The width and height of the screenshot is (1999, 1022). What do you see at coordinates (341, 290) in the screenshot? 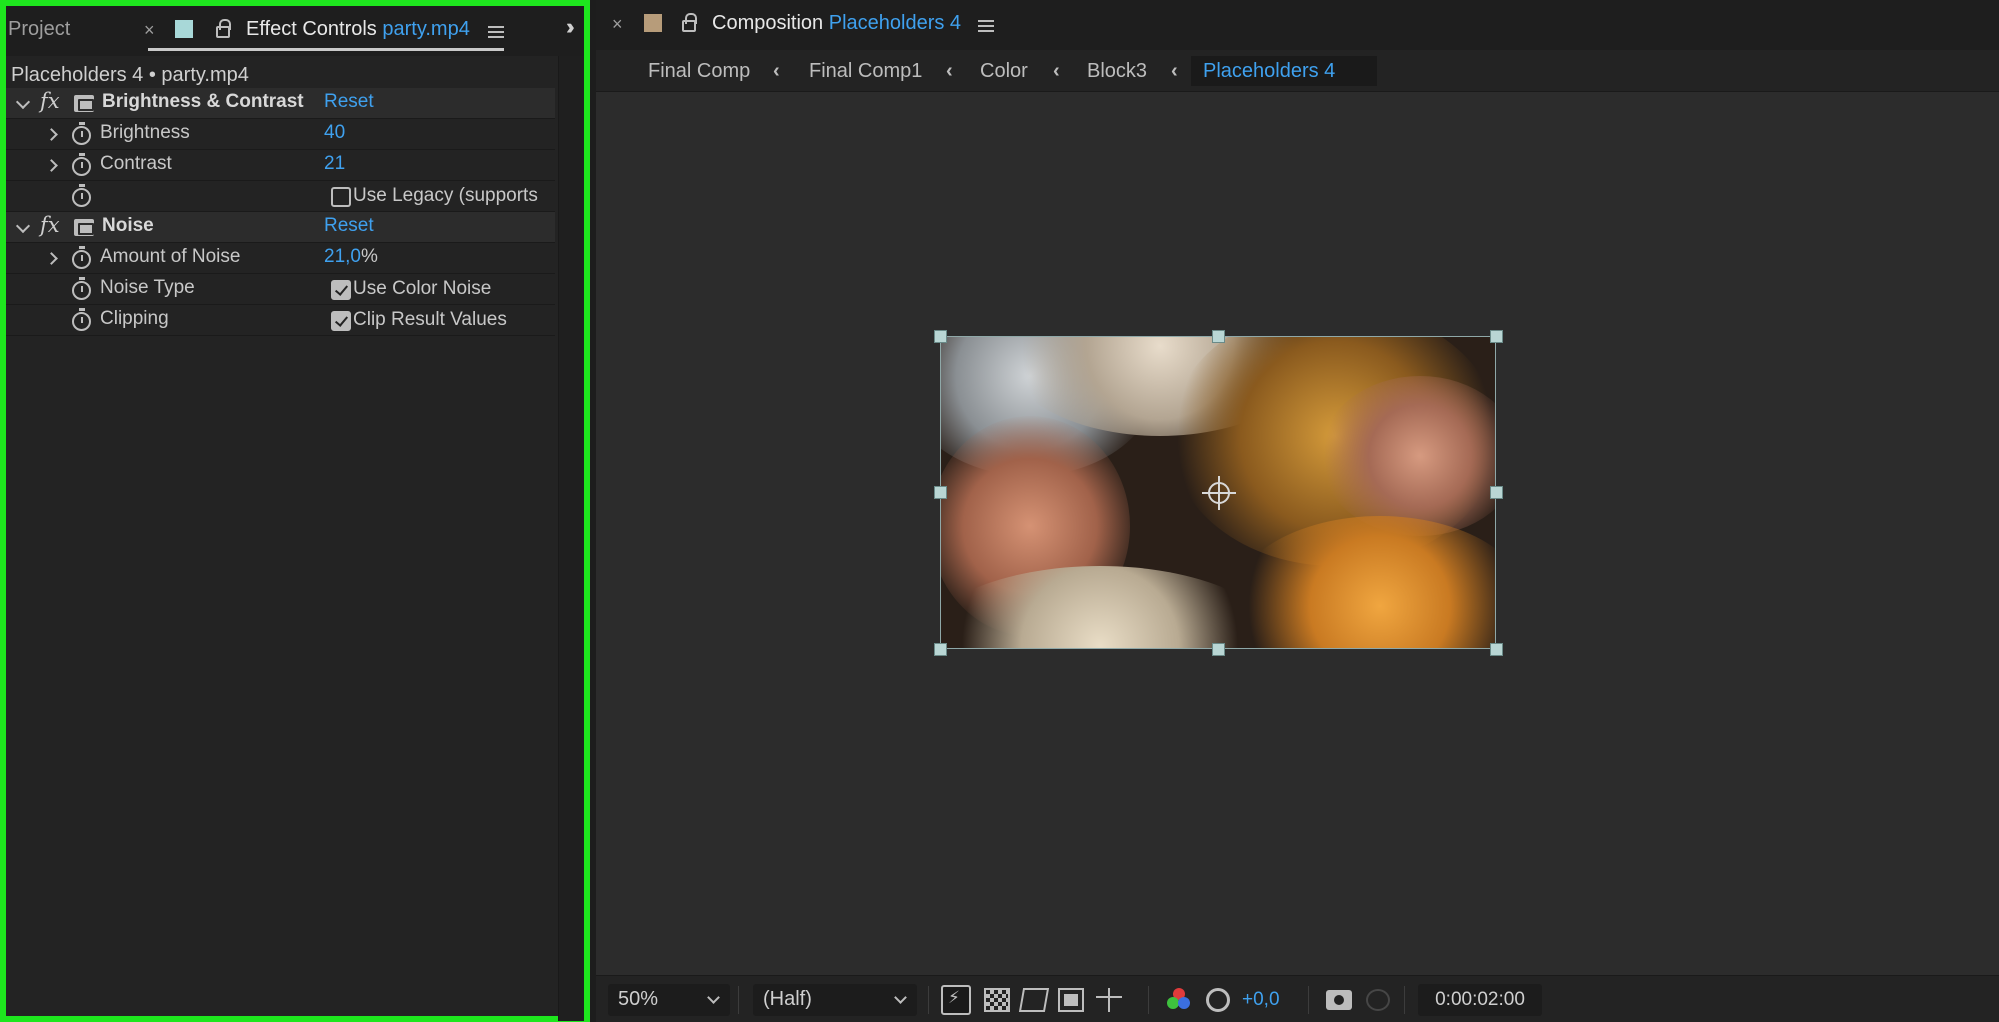
I see `use-color-noise-checkbox` at bounding box center [341, 290].